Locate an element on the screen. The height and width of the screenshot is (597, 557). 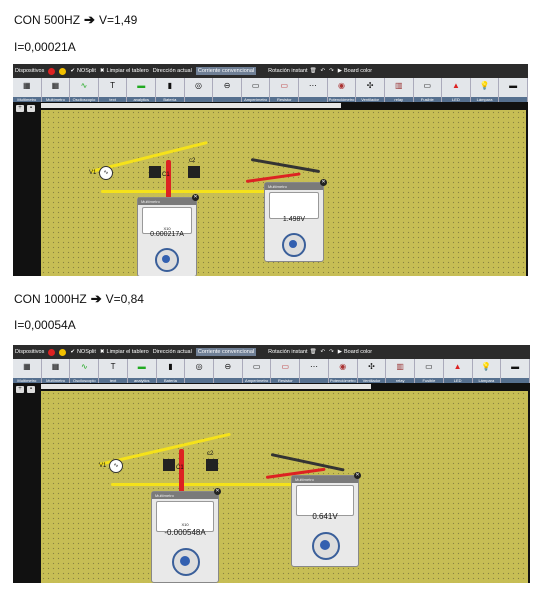
battery-icon is located at coordinates (52, 352).